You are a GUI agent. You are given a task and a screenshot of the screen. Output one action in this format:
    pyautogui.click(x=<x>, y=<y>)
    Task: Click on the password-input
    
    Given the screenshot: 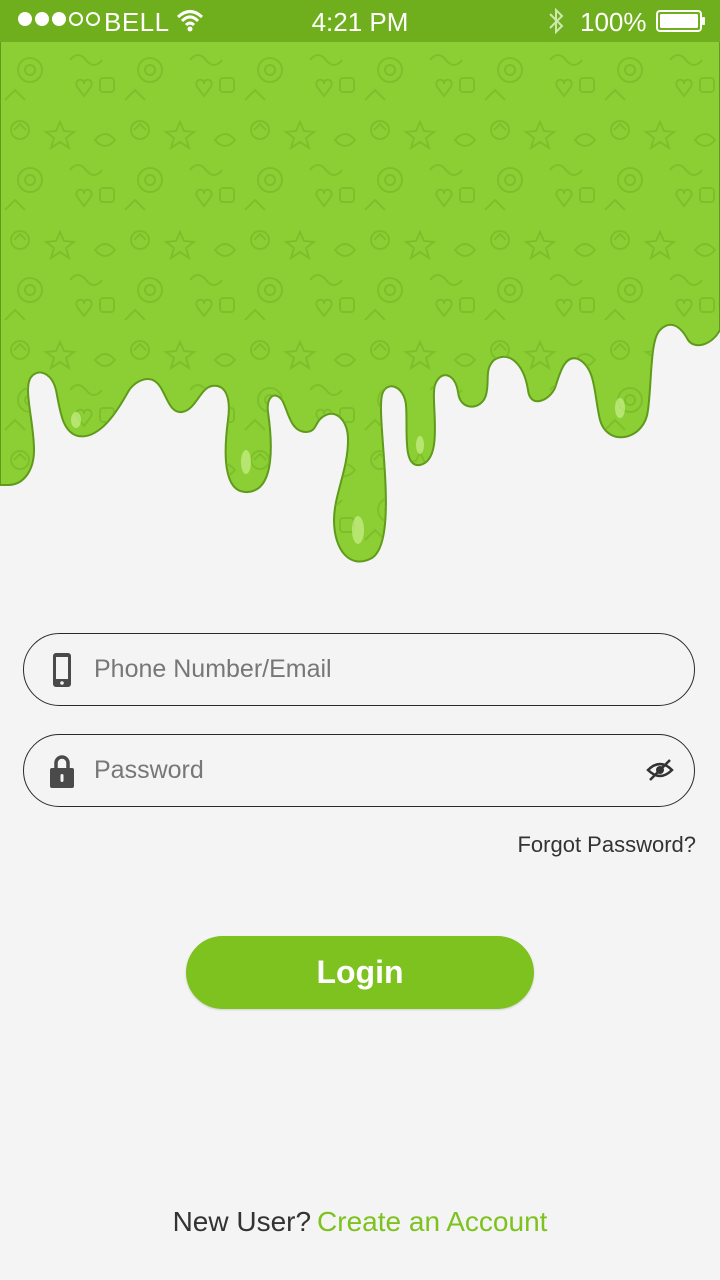 What is the action you would take?
    pyautogui.click(x=364, y=770)
    